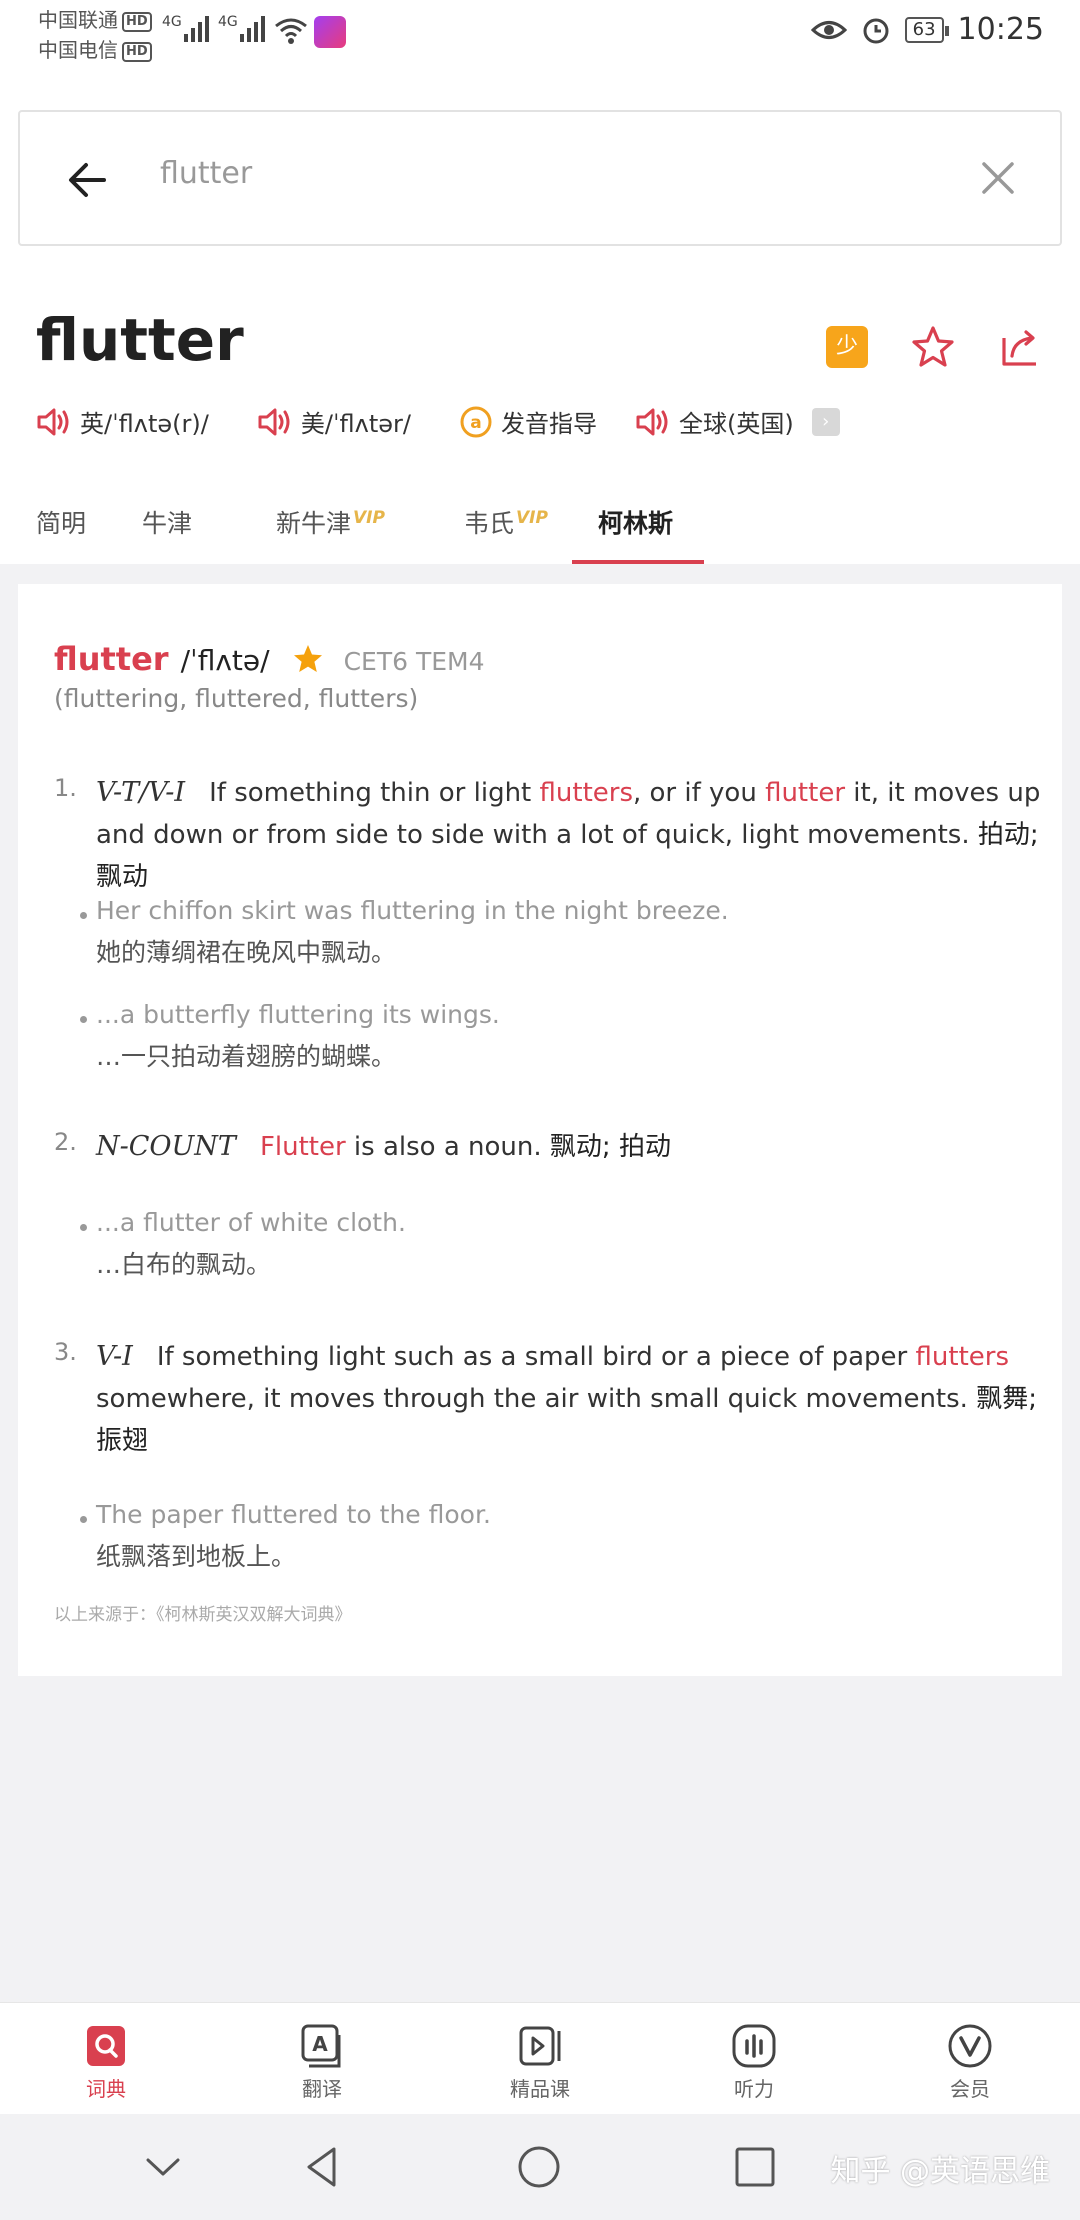 This screenshot has height=2220, width=1080. What do you see at coordinates (1021, 347) in the screenshot?
I see `share-icon` at bounding box center [1021, 347].